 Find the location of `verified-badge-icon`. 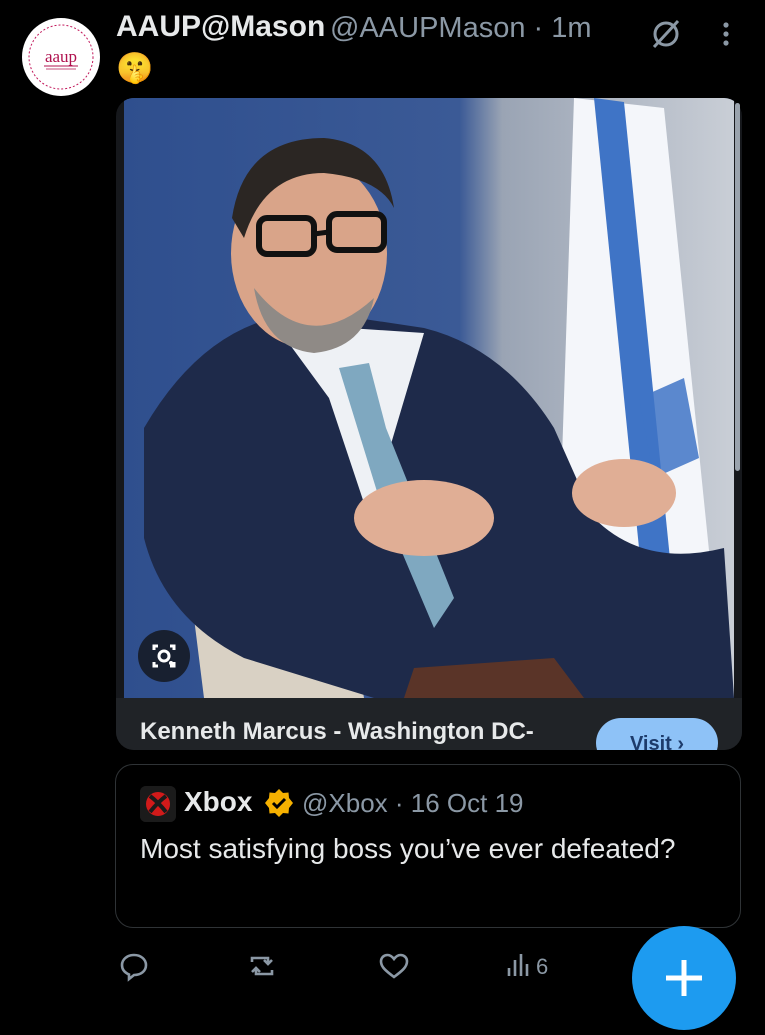

verified-badge-icon is located at coordinates (279, 803).